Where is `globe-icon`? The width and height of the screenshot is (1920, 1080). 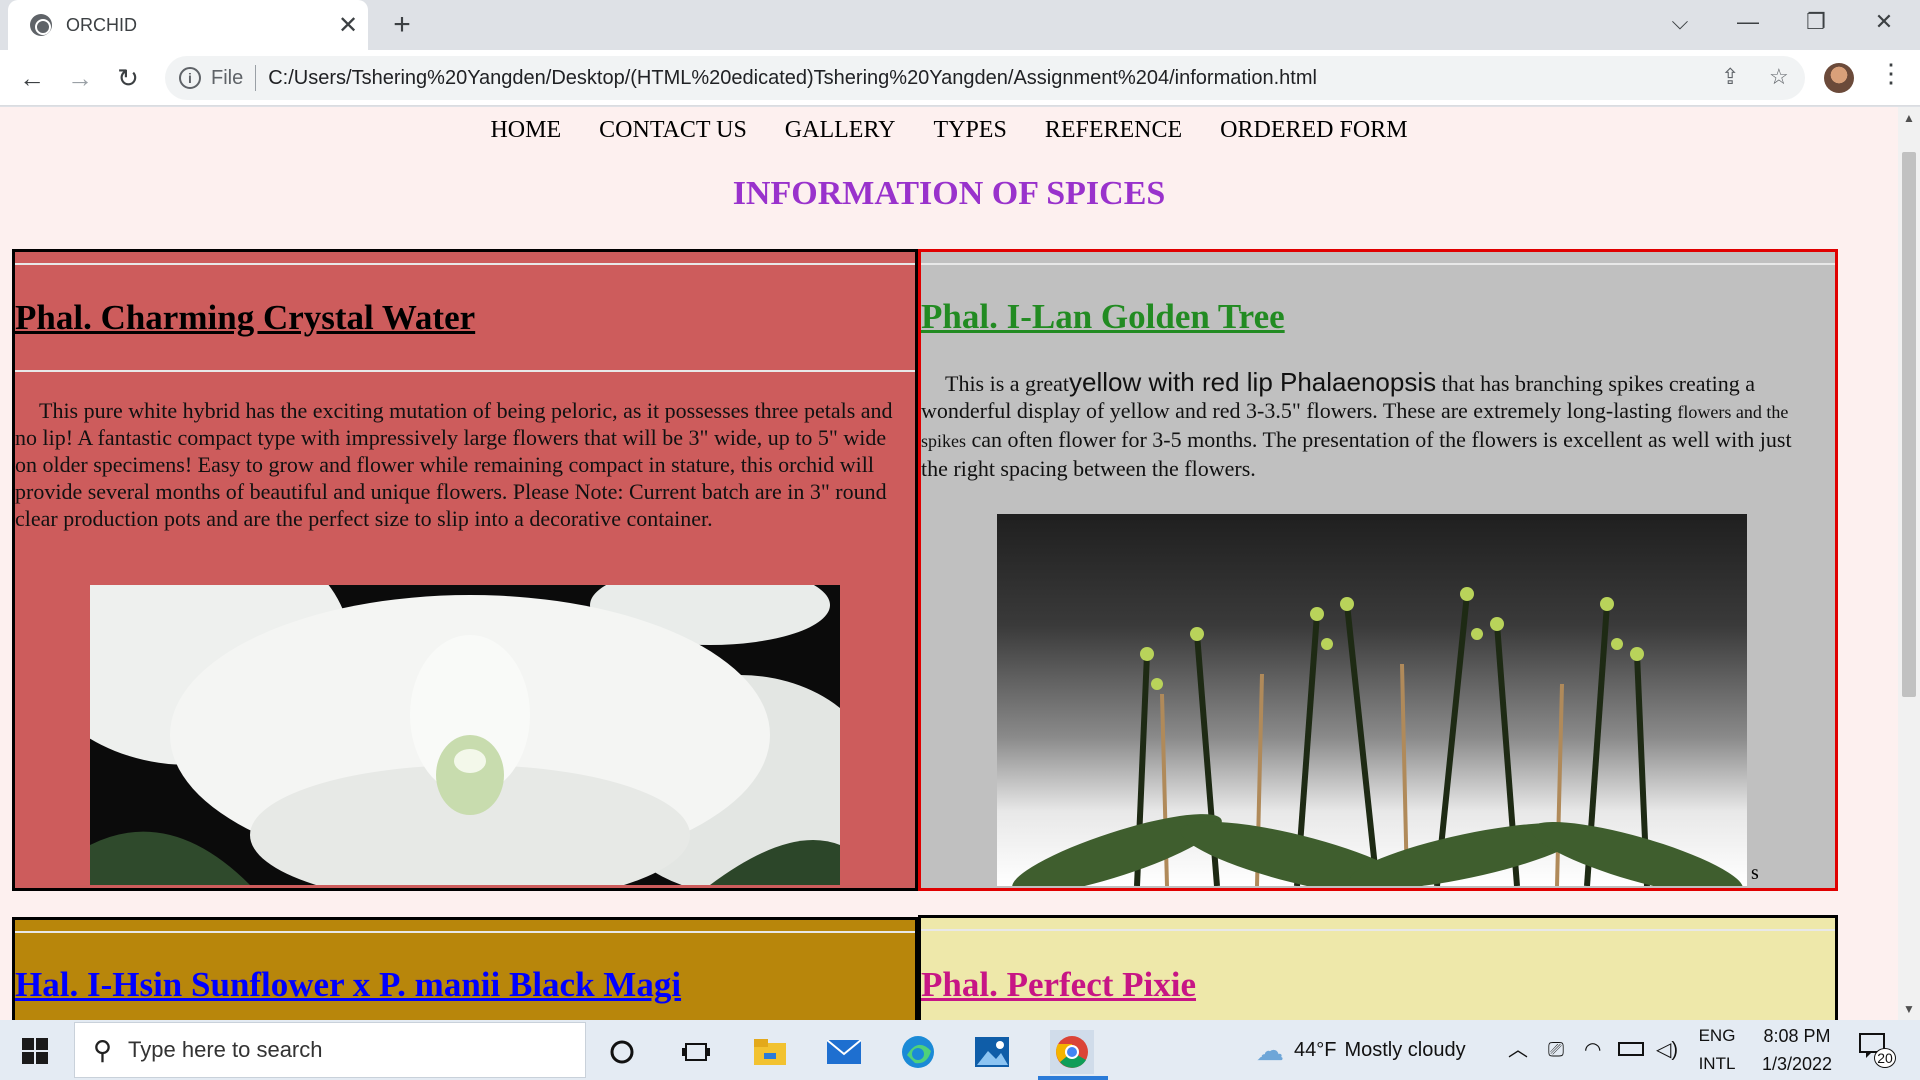 globe-icon is located at coordinates (41, 25).